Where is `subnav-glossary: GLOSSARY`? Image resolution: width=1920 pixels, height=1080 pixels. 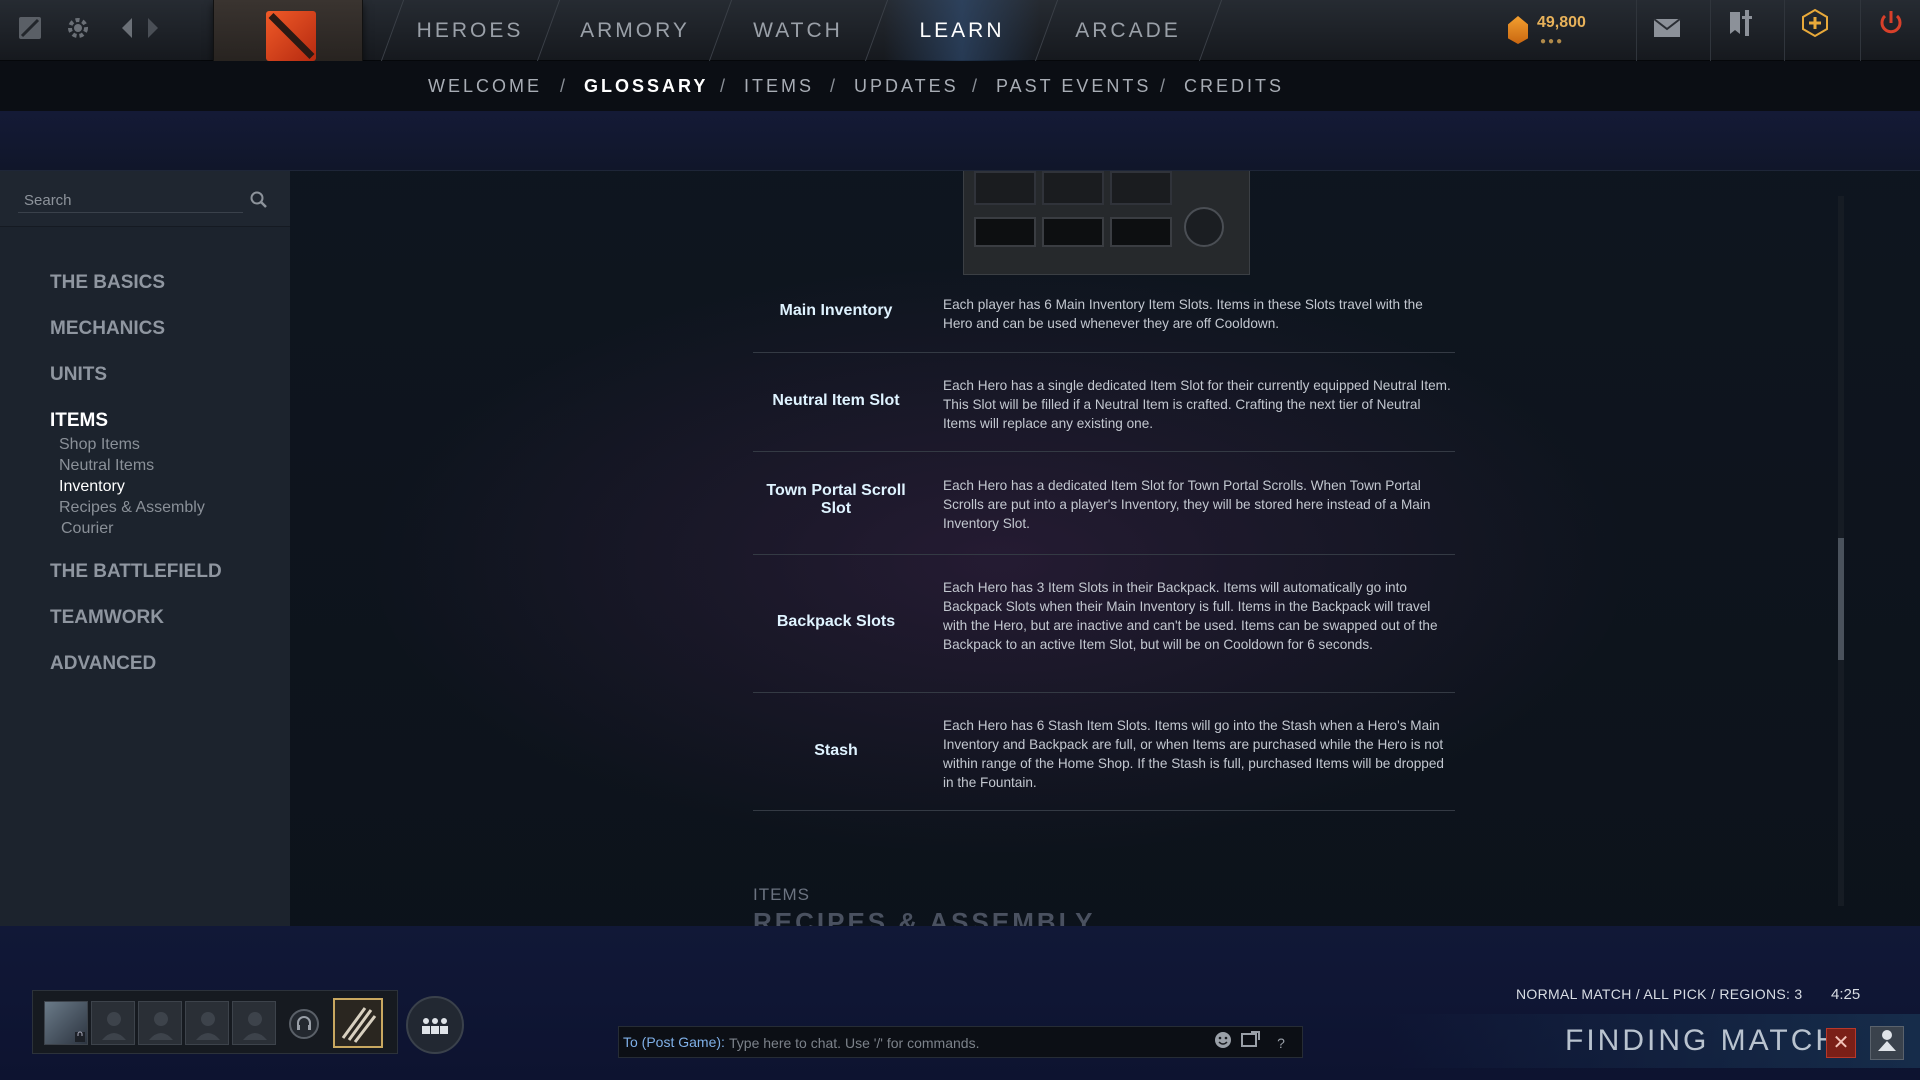
subnav-glossary: GLOSSARY is located at coordinates (646, 86).